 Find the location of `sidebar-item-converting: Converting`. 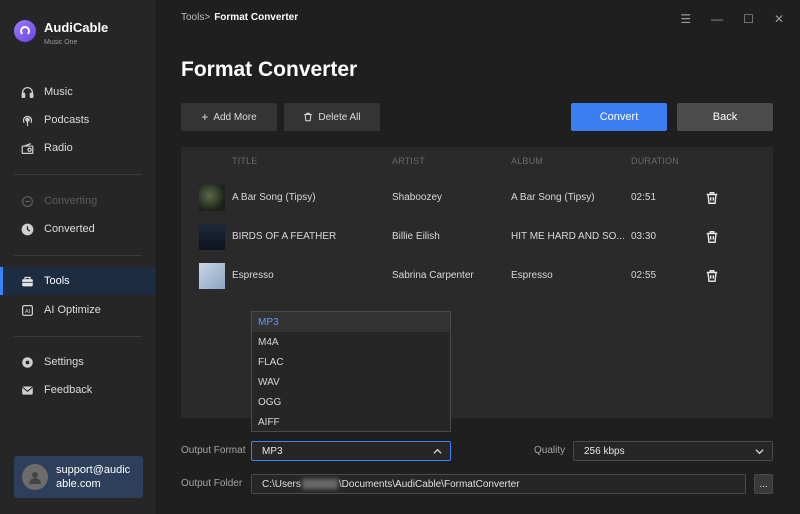

sidebar-item-converting: Converting is located at coordinates (78, 201).